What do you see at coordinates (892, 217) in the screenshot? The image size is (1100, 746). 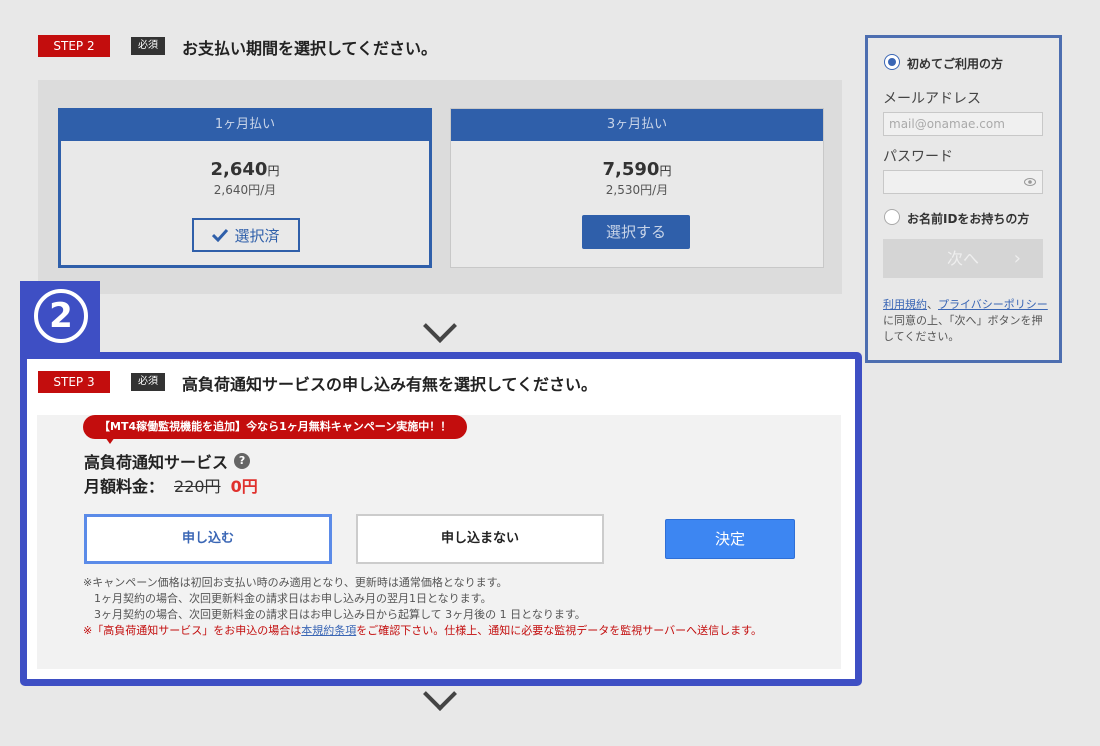 I see `have-id-radio` at bounding box center [892, 217].